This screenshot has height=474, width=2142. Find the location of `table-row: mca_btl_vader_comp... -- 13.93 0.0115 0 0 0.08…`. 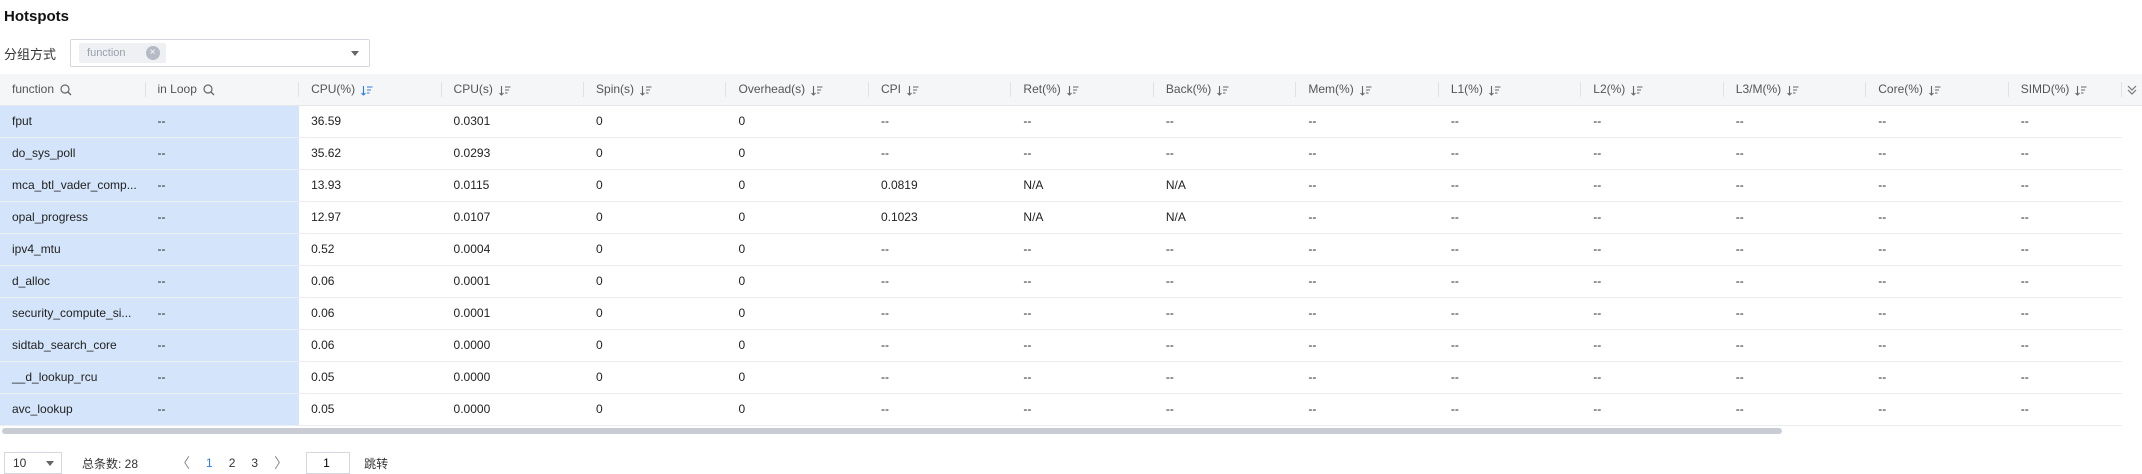

table-row: mca_btl_vader_comp... -- 13.93 0.0115 0 0 0.08… is located at coordinates (1061, 185).